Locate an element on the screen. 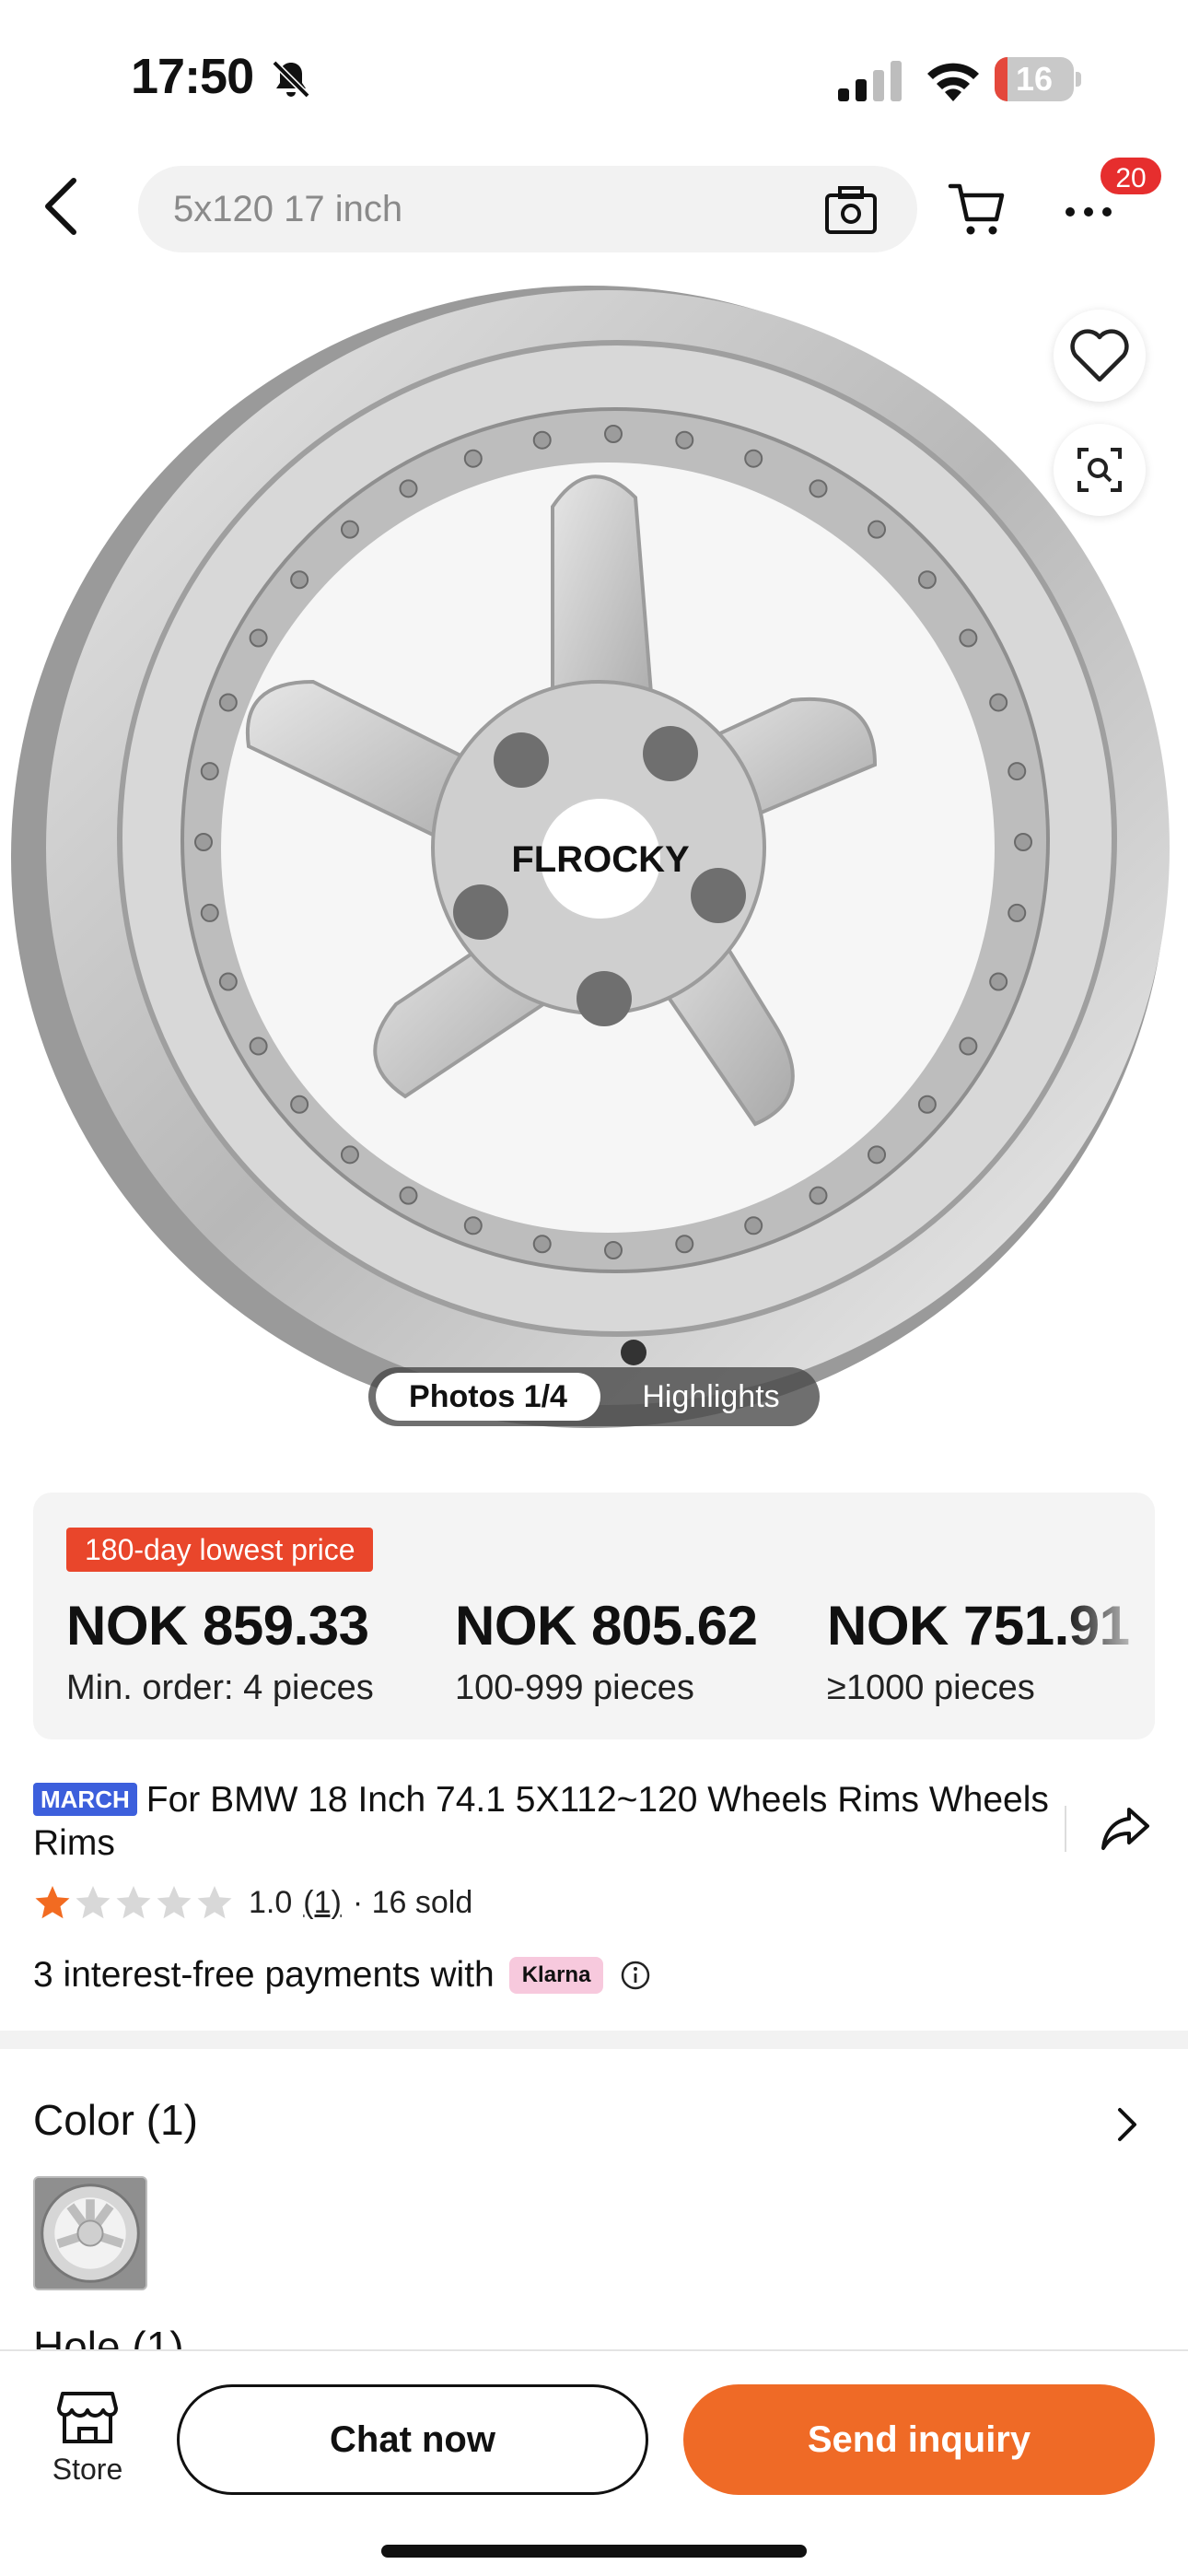 This screenshot has height=2576, width=1188. wheel-thumbnail-image is located at coordinates (90, 2233).